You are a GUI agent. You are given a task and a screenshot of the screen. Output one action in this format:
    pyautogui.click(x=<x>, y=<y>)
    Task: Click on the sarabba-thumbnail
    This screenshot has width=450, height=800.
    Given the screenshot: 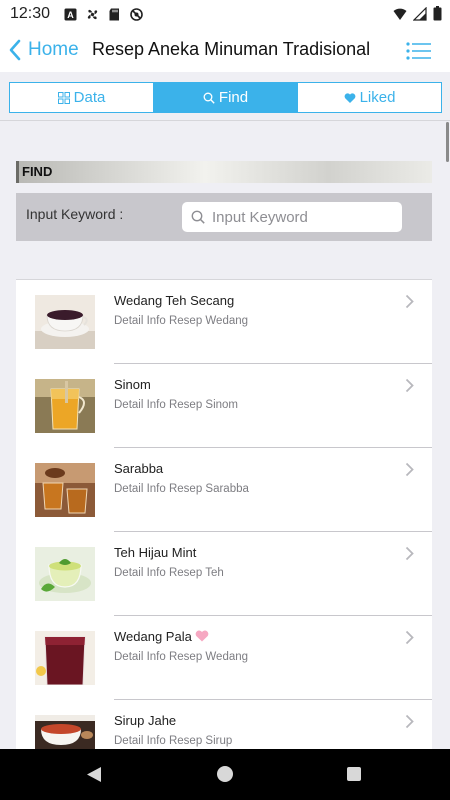 What is the action you would take?
    pyautogui.click(x=65, y=490)
    